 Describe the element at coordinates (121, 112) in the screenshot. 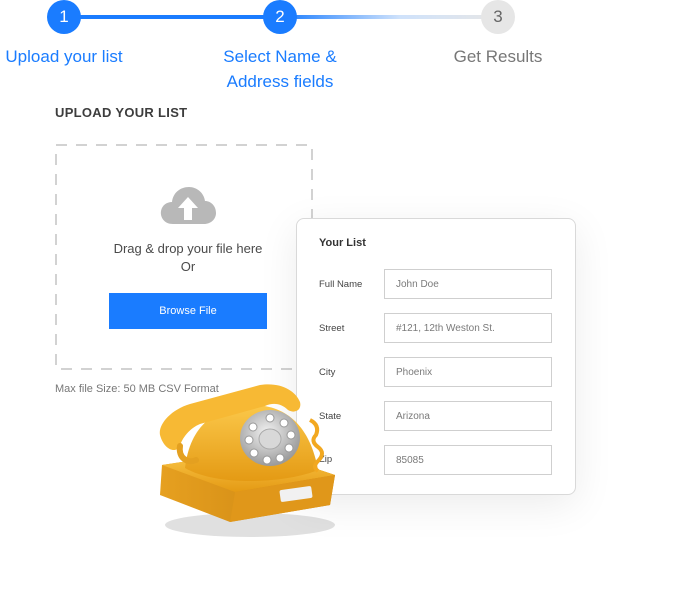

I see `upload-section-title: UPLOAD YOUR LIST` at that location.